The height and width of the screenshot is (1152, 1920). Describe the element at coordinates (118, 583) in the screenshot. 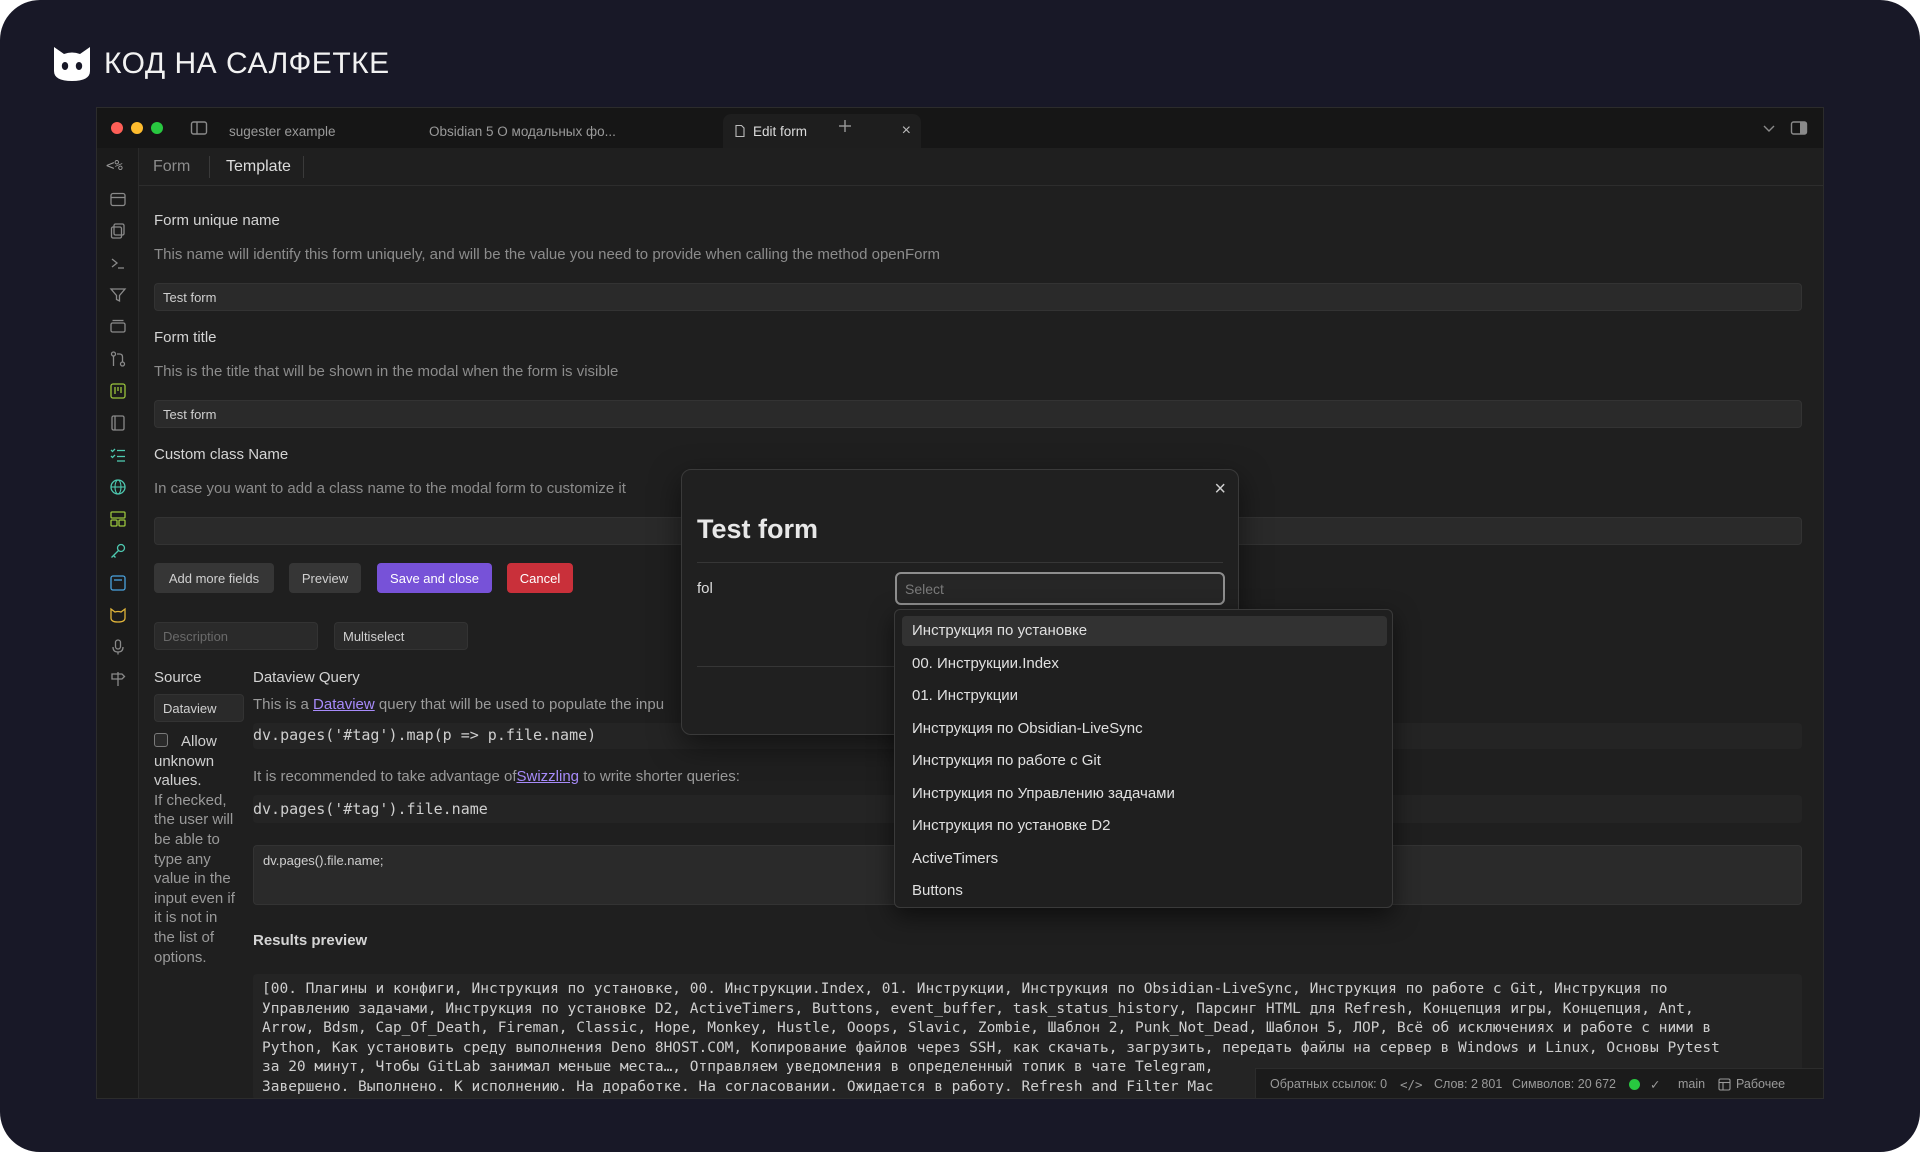

I see `form-edit-icon` at that location.